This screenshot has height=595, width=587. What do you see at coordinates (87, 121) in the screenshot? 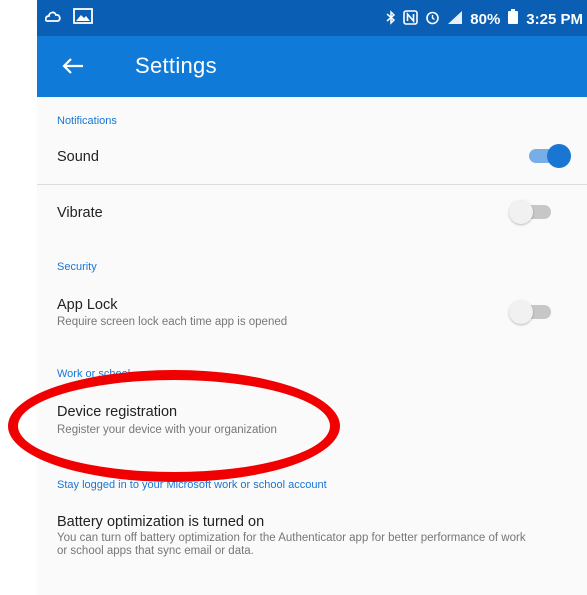
I see `section-header-notifications: Notifications` at bounding box center [87, 121].